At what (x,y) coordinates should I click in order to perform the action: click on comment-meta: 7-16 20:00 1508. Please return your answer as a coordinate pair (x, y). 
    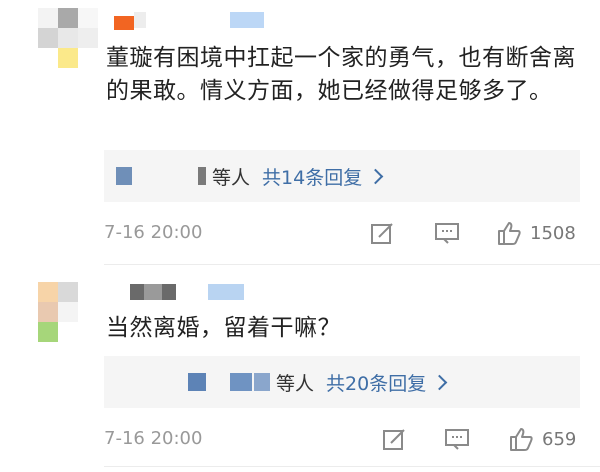
    Looking at the image, I should click on (344, 233).